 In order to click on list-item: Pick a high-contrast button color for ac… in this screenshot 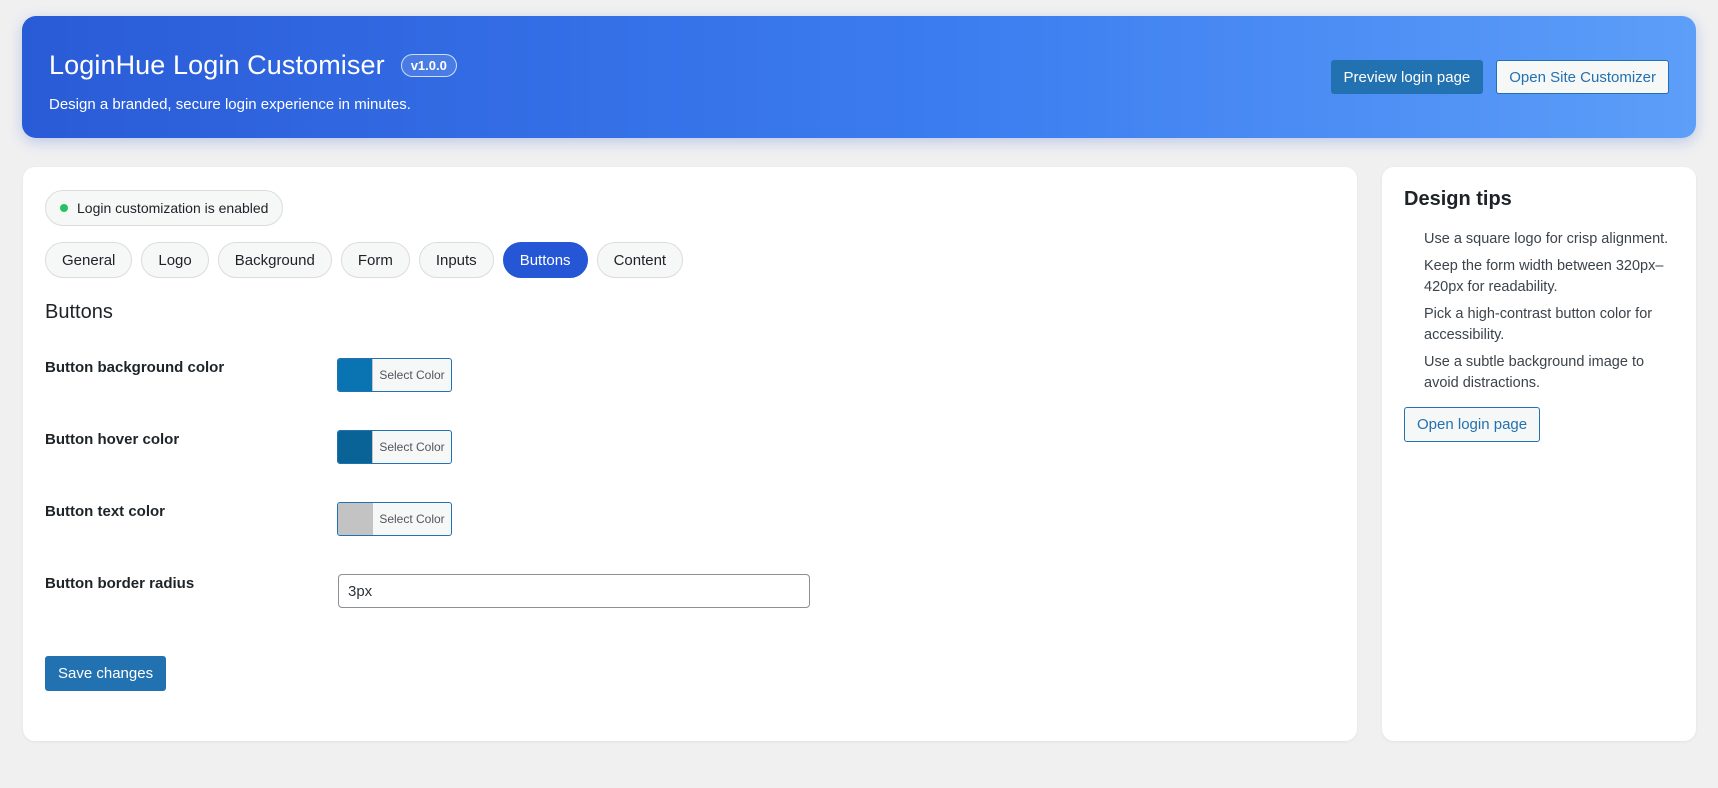, I will do `click(1538, 324)`.